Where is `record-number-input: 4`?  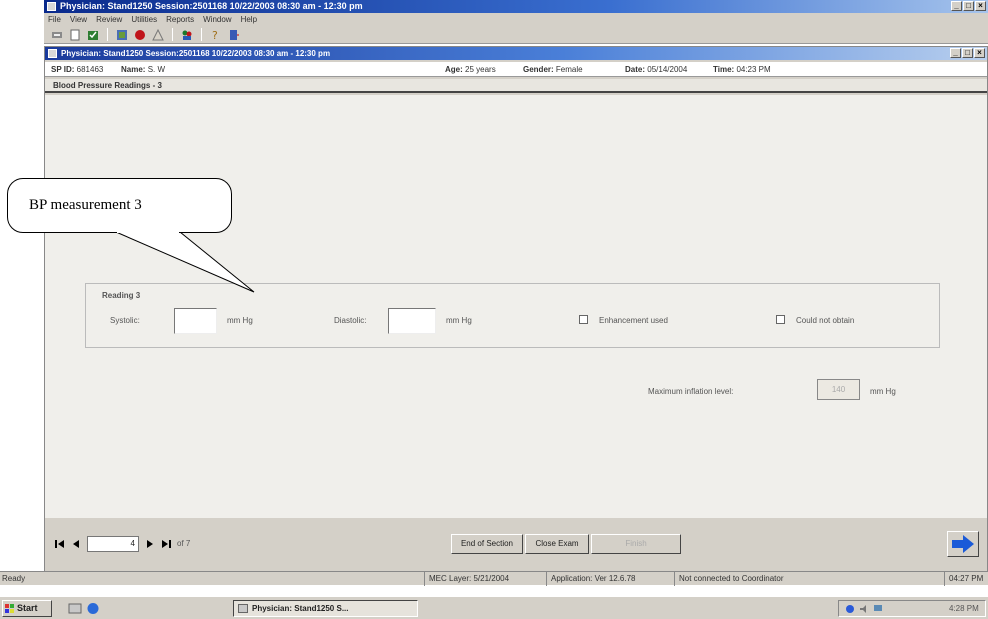
record-number-input: 4 is located at coordinates (113, 544).